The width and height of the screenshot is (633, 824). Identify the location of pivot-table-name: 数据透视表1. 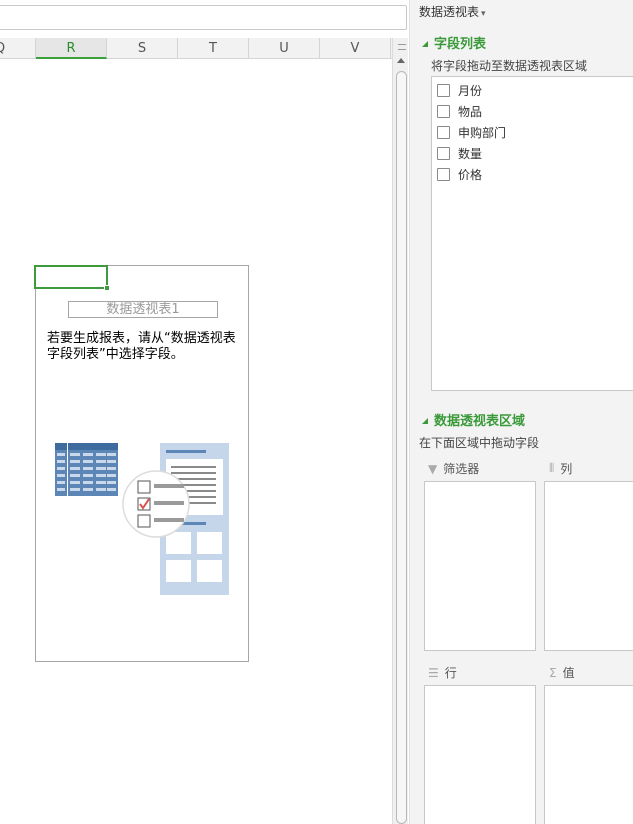
(143, 309).